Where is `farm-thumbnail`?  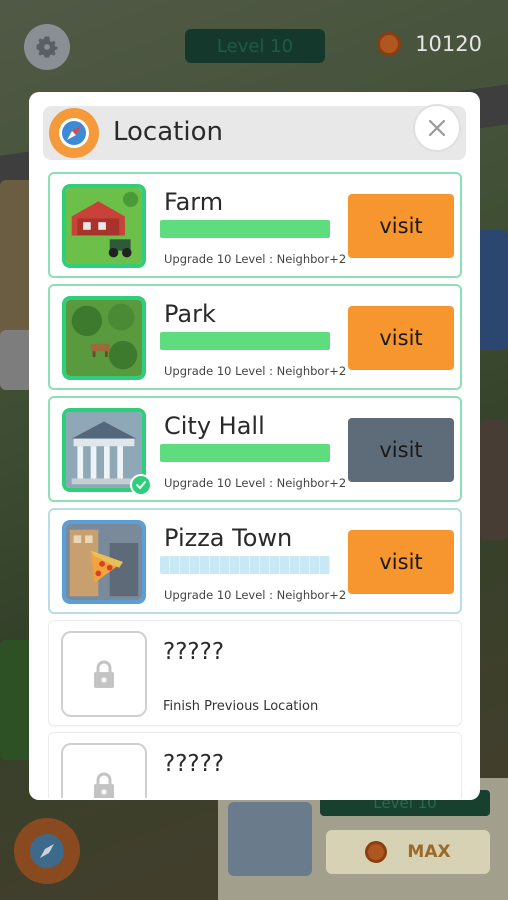 farm-thumbnail is located at coordinates (104, 226).